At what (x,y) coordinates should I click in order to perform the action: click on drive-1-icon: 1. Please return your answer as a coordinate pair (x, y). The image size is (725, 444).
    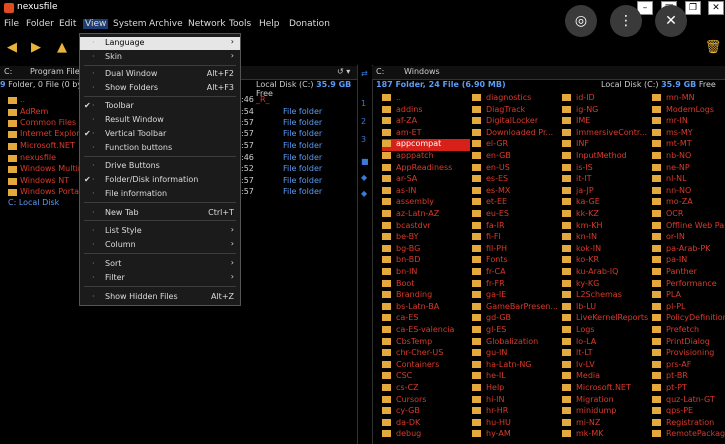
    Looking at the image, I should click on (363, 103).